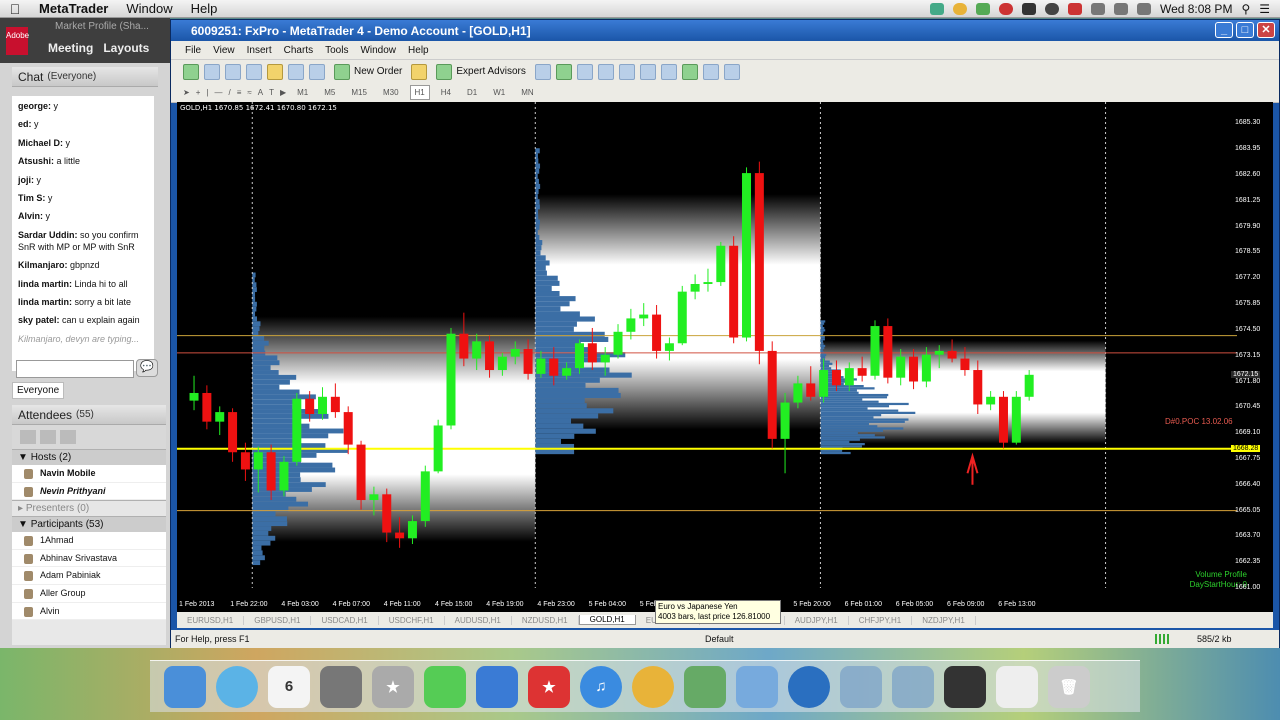  Describe the element at coordinates (68, 437) in the screenshot. I see `people-icon` at that location.